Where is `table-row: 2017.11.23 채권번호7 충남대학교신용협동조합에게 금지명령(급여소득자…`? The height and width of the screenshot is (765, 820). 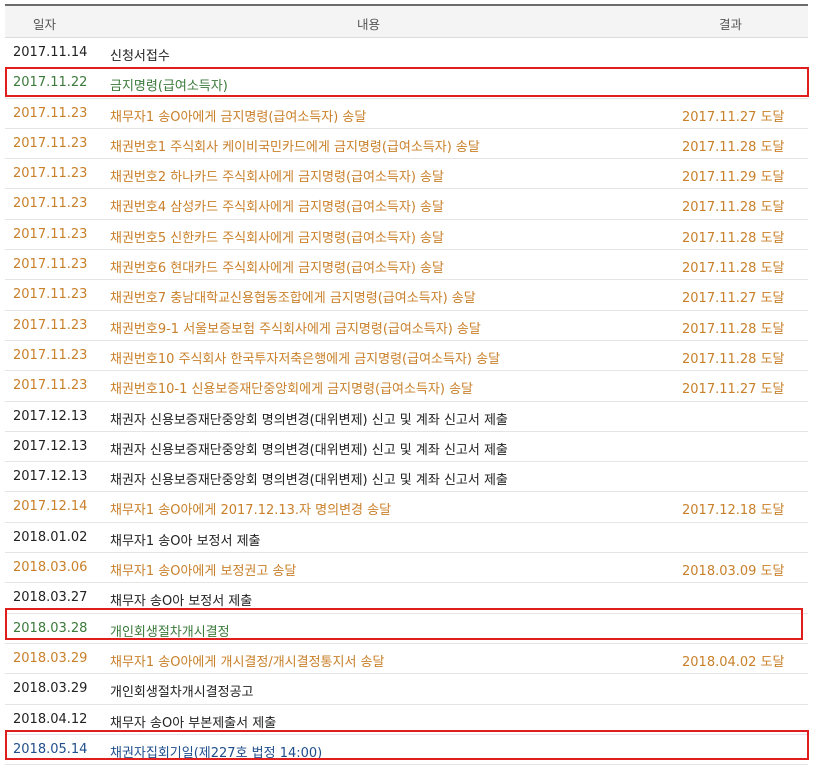
table-row: 2017.11.23 채권번호7 충남대학교신용협동조합에게 금지명령(급여소득자… is located at coordinates (406, 295).